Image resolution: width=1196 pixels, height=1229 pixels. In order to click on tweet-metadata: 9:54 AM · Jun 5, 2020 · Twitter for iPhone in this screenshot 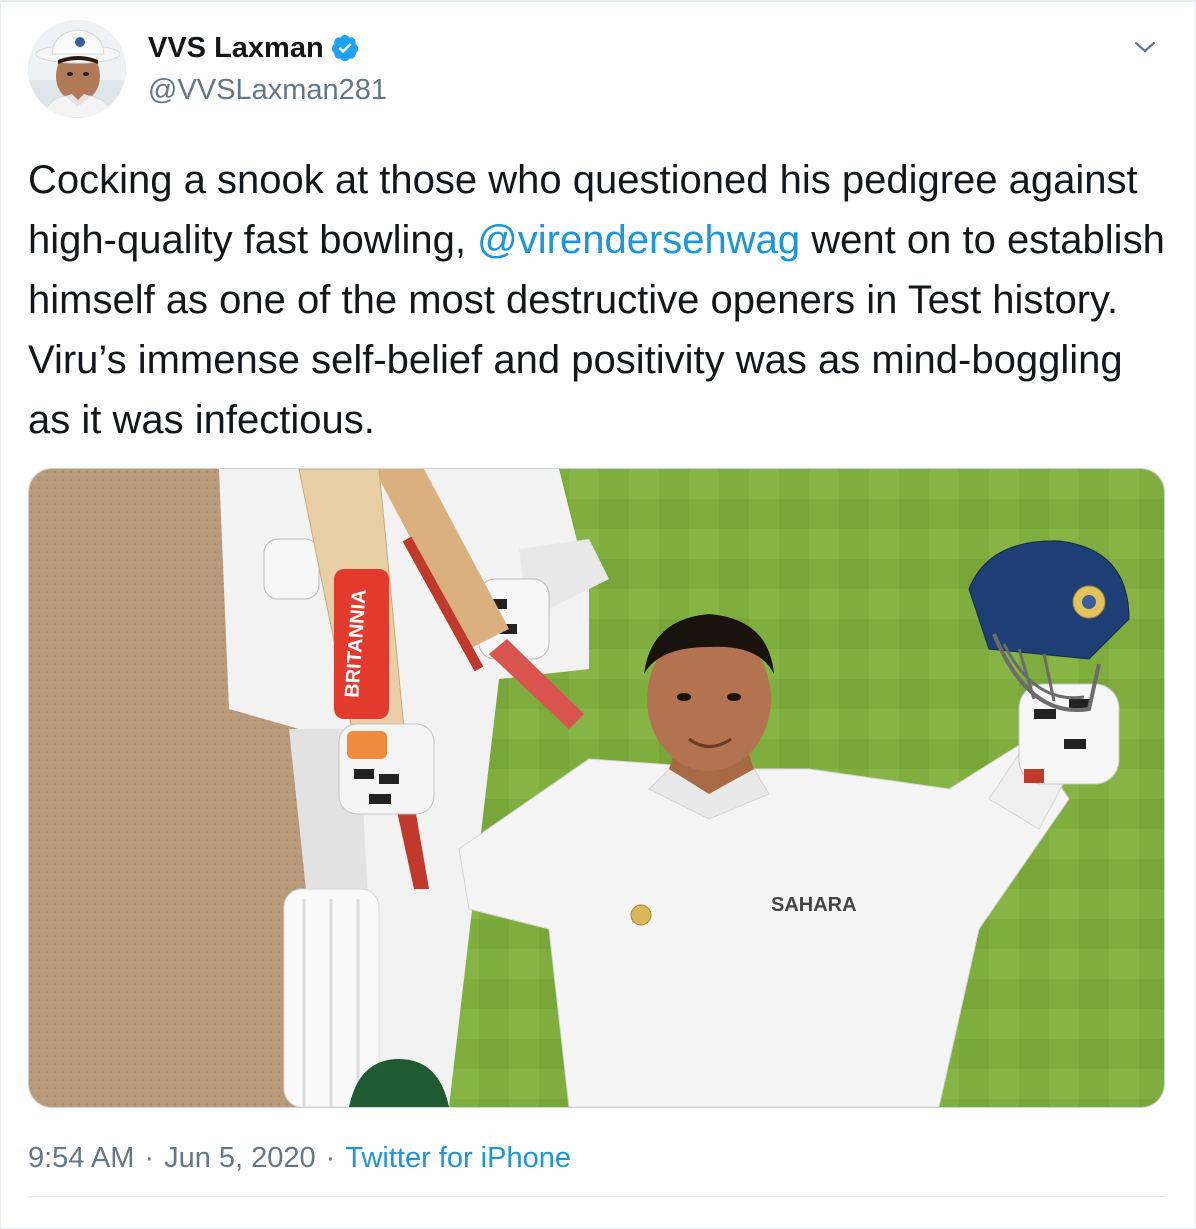, I will do `click(299, 1158)`.